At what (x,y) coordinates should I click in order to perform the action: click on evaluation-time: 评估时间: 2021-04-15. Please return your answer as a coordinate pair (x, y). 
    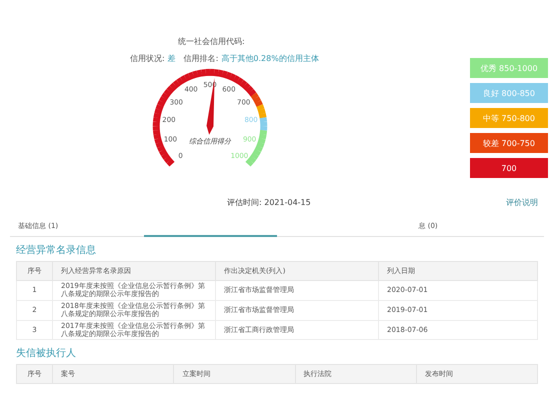
    Looking at the image, I should click on (269, 202).